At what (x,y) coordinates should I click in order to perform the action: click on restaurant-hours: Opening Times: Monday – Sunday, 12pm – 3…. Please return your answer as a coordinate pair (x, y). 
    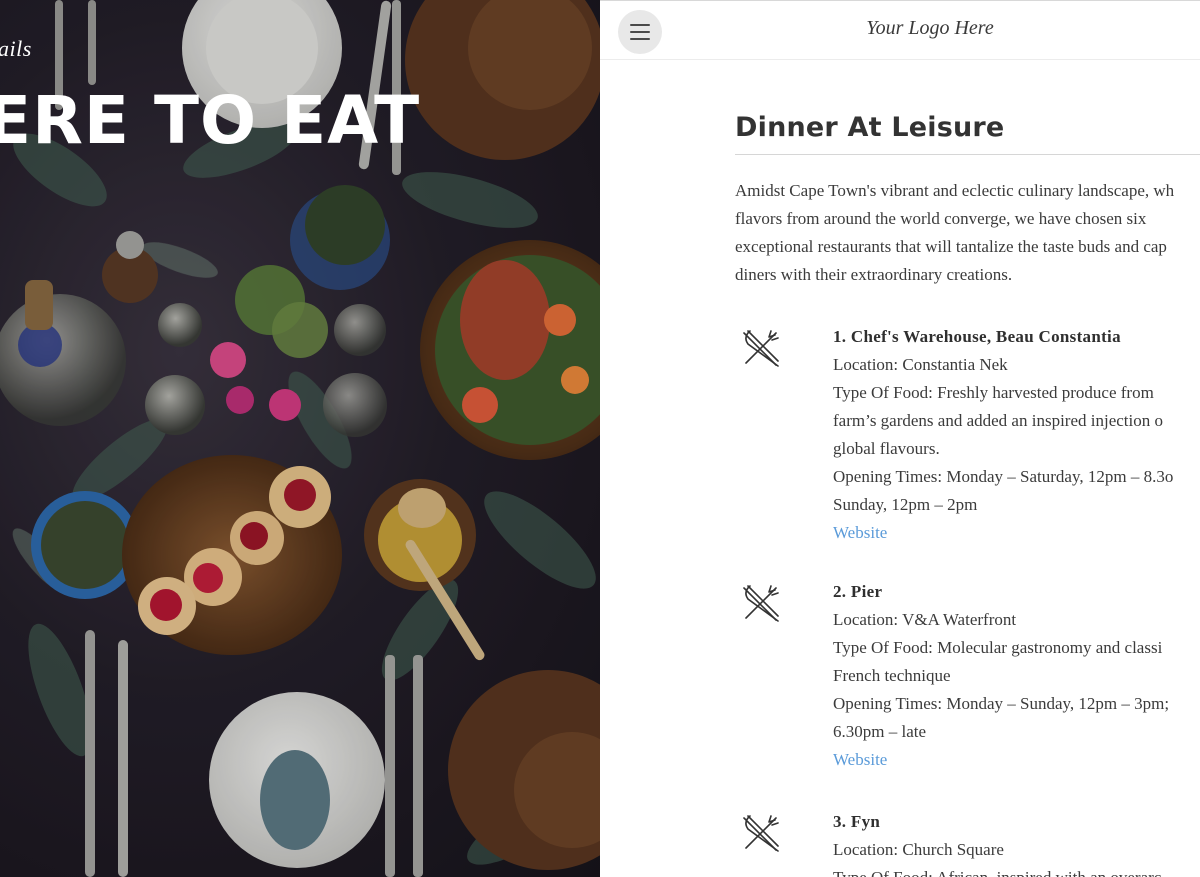
    Looking at the image, I should click on (1001, 703).